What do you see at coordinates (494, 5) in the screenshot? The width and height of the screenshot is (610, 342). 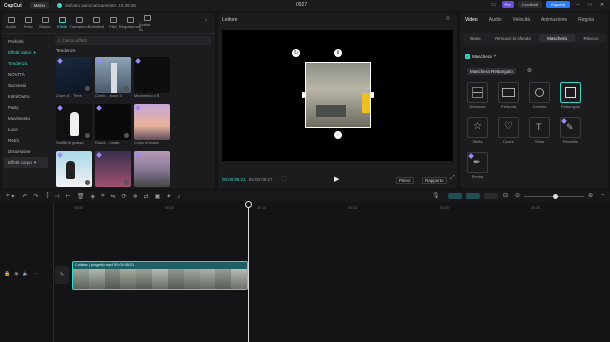 I see `layout-icon: ▭` at bounding box center [494, 5].